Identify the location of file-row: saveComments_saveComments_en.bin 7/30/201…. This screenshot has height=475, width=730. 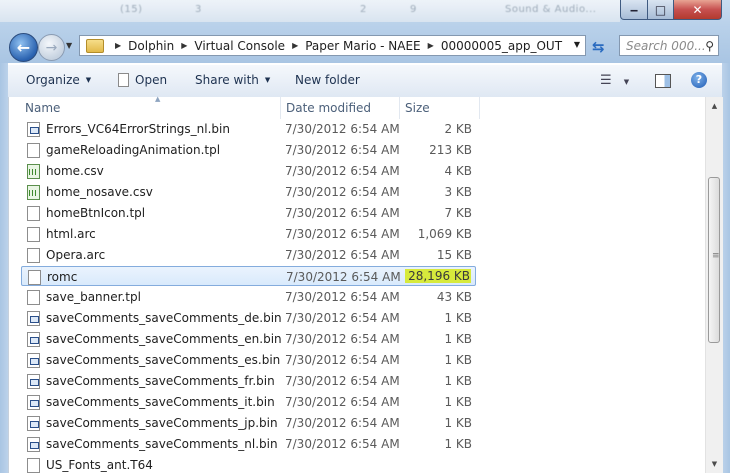
(248, 339).